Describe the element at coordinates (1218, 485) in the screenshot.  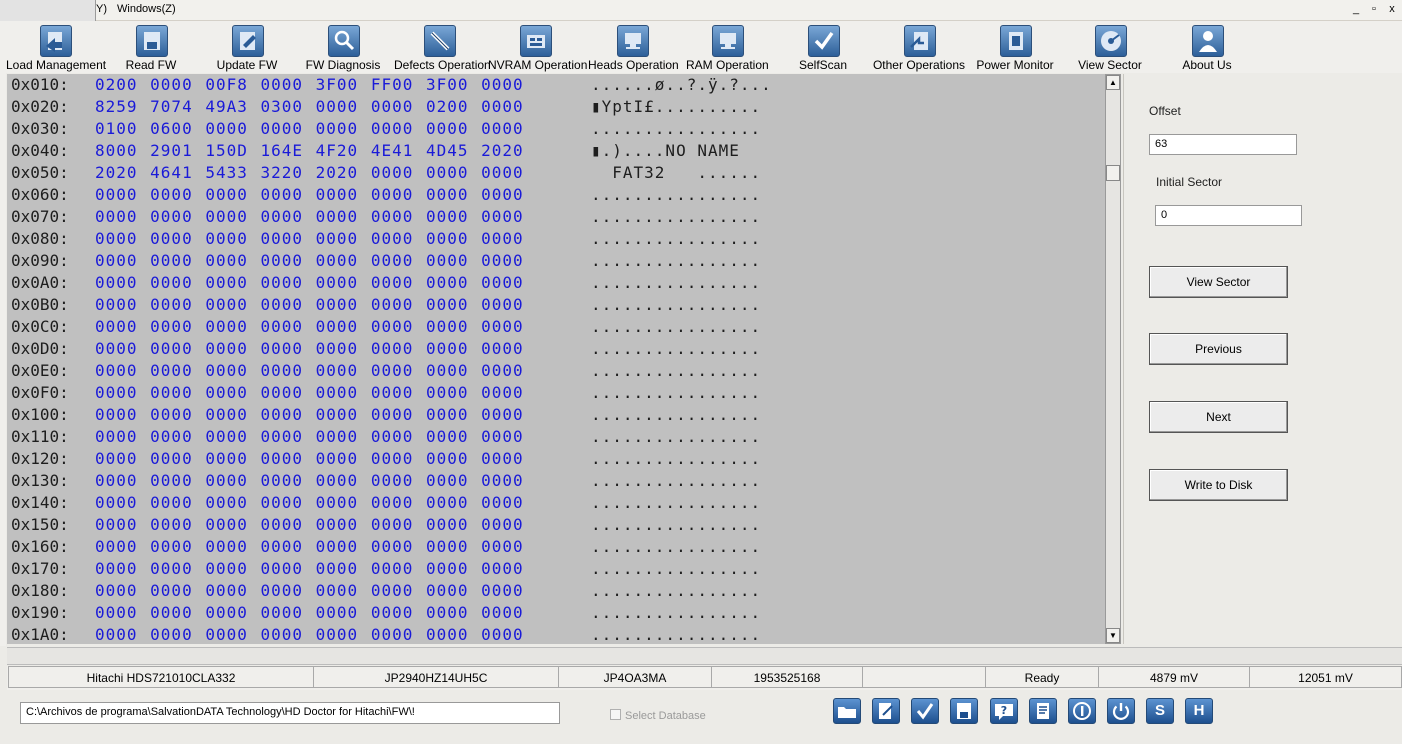
I see `write-to-disk-button: Write to Disk` at that location.